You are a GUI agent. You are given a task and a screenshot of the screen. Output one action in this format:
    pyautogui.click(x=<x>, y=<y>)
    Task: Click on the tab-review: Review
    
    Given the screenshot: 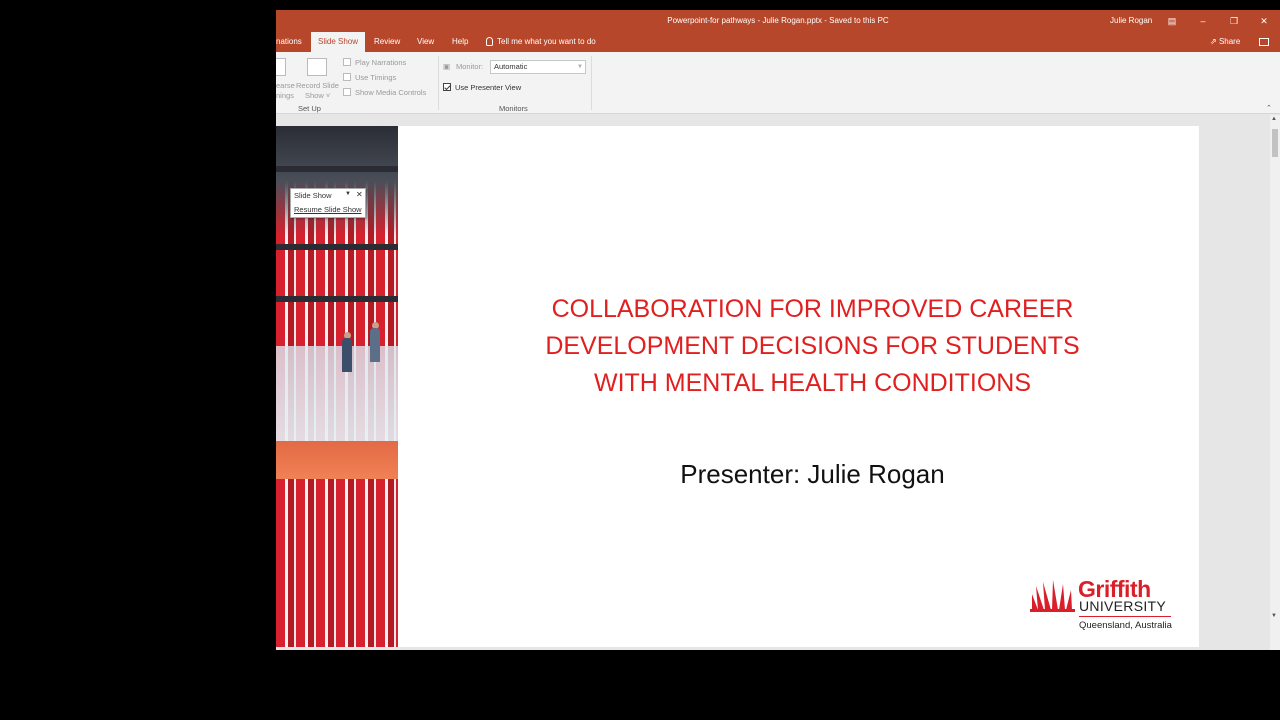 What is the action you would take?
    pyautogui.click(x=387, y=42)
    